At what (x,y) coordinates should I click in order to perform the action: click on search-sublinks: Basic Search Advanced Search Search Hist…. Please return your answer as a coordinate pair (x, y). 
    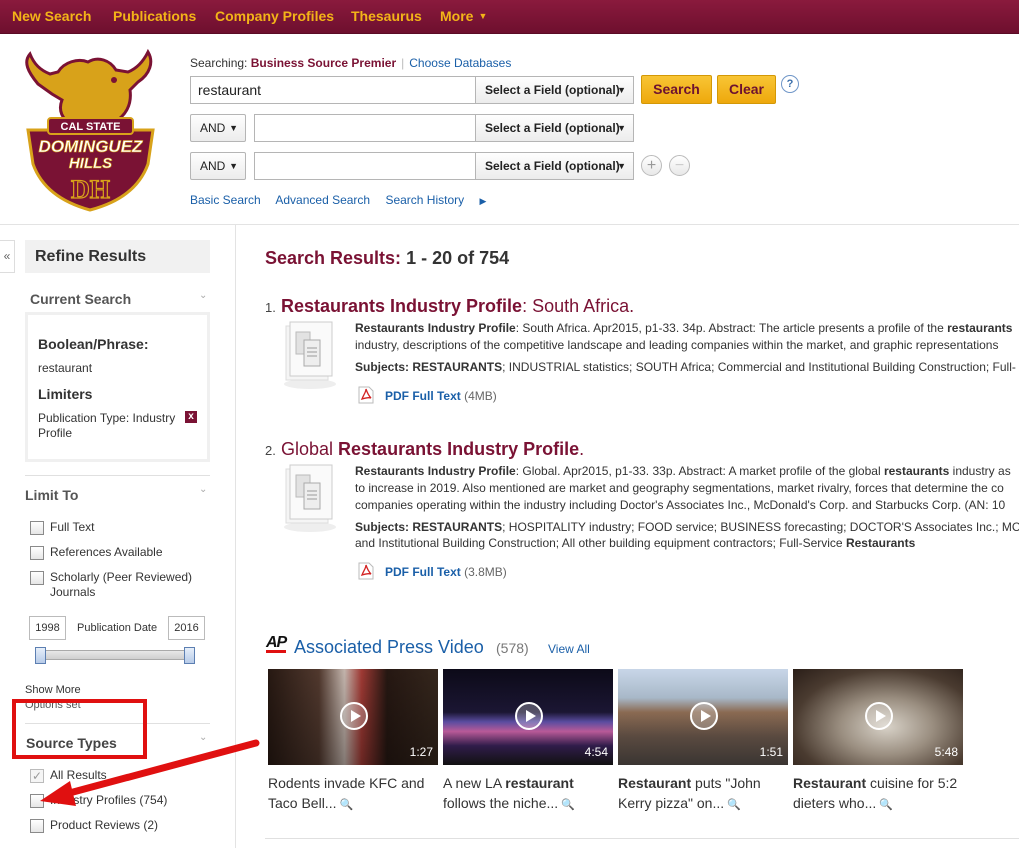
    Looking at the image, I should click on (350, 200).